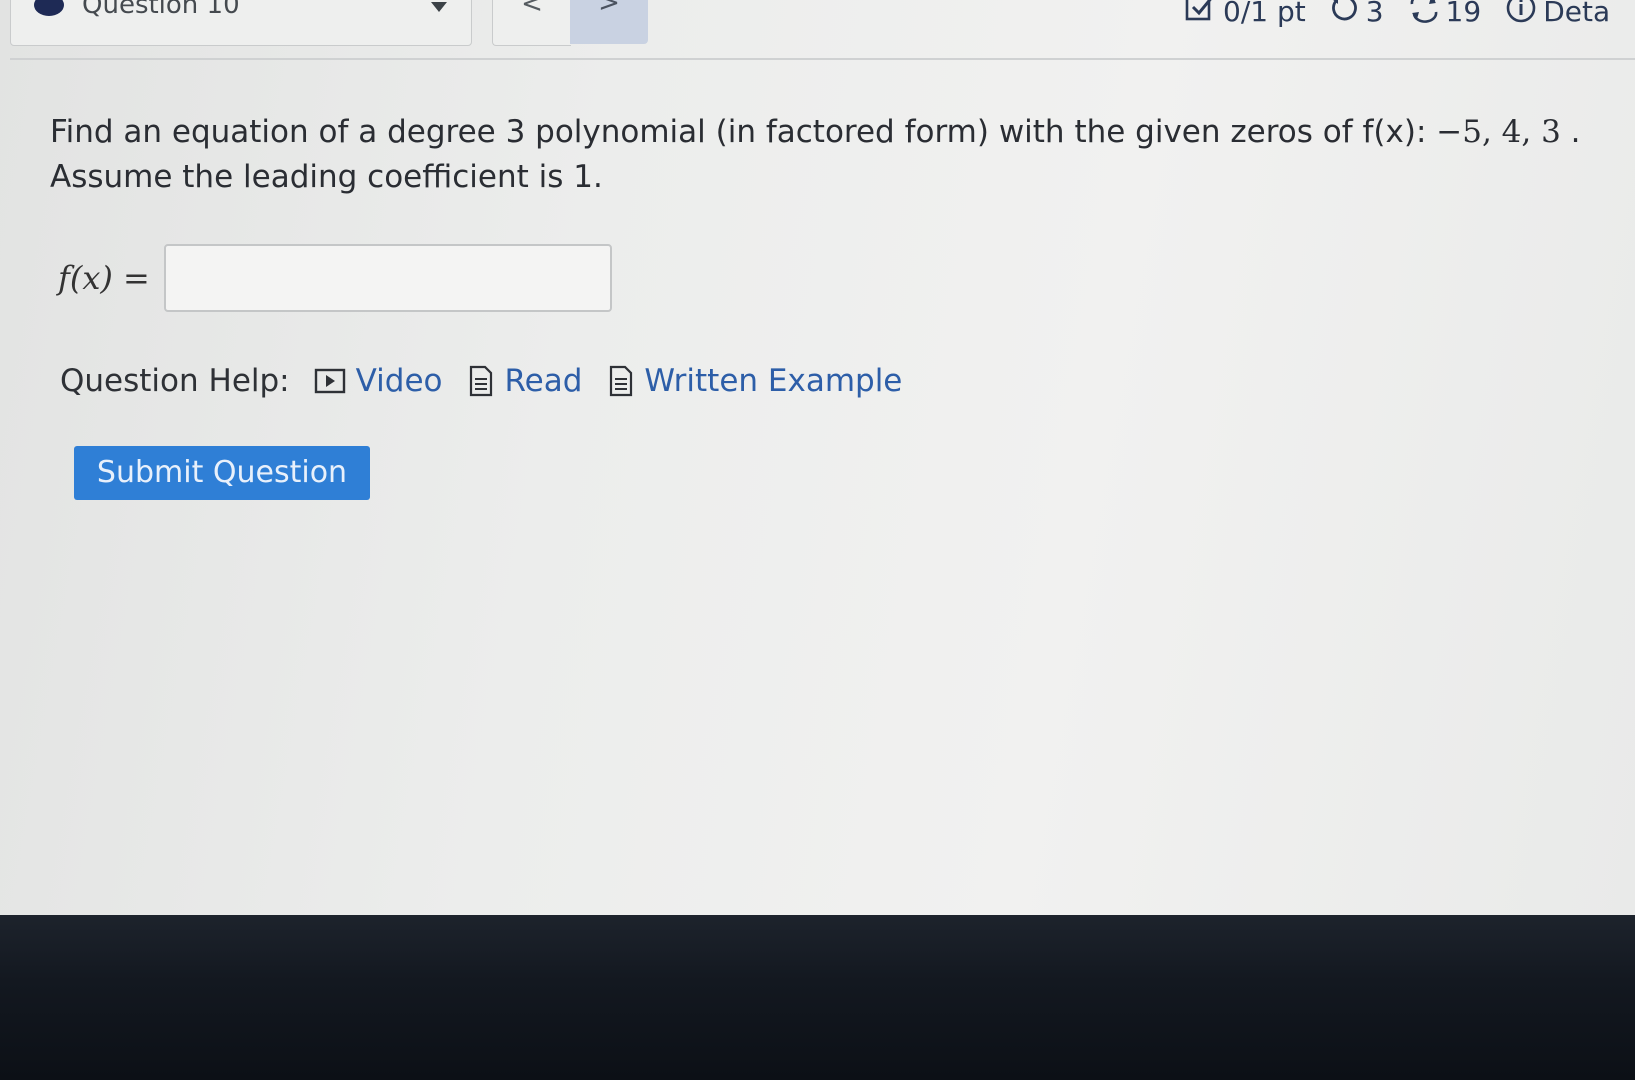  What do you see at coordinates (1424, 15) in the screenshot?
I see `refresh-icon` at bounding box center [1424, 15].